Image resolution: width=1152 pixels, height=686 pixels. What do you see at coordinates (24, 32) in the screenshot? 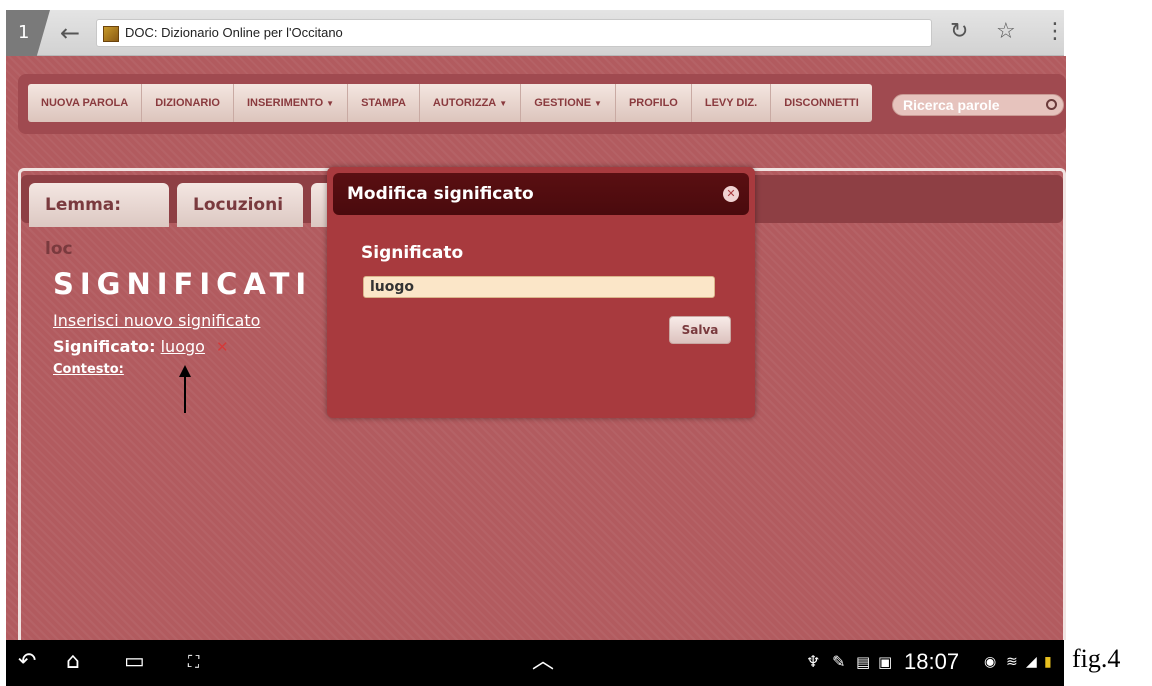
I see `tab-count: 1` at bounding box center [24, 32].